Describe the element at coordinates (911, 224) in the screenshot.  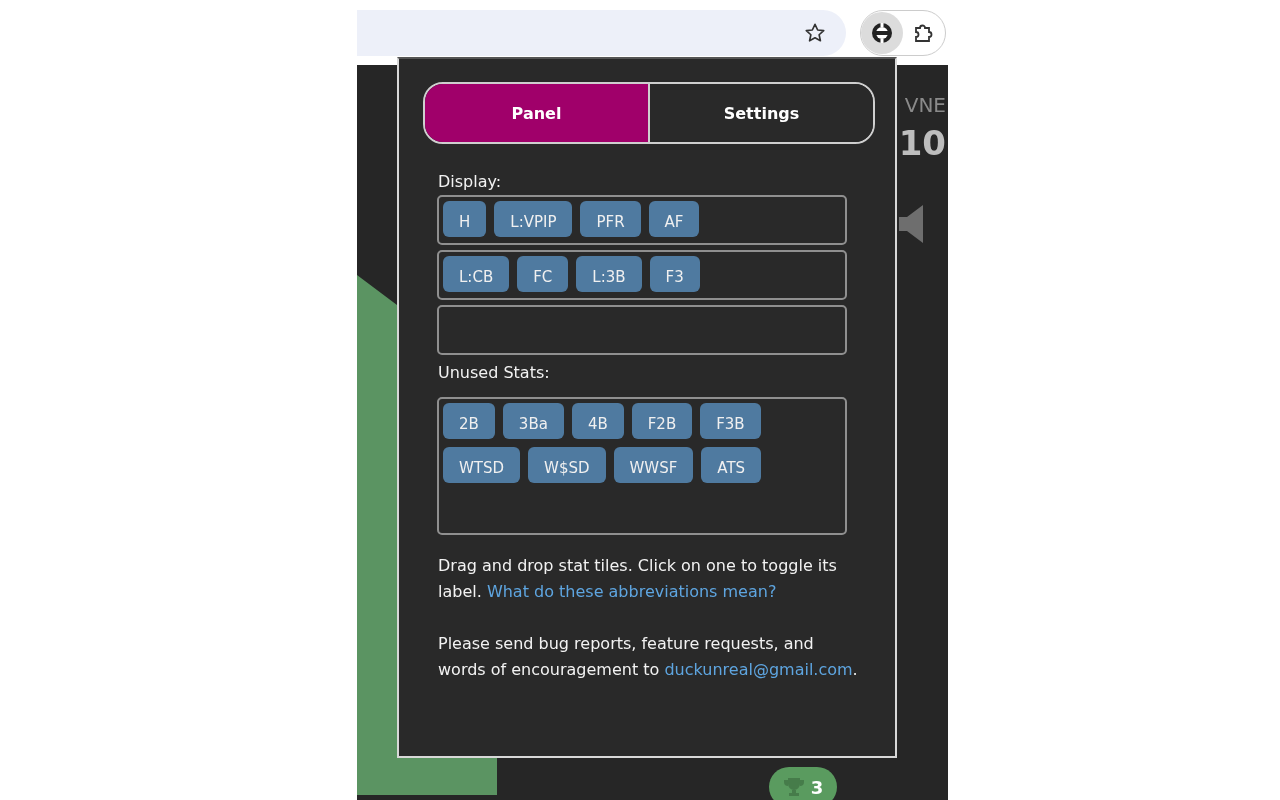
I see `speaker-icon` at that location.